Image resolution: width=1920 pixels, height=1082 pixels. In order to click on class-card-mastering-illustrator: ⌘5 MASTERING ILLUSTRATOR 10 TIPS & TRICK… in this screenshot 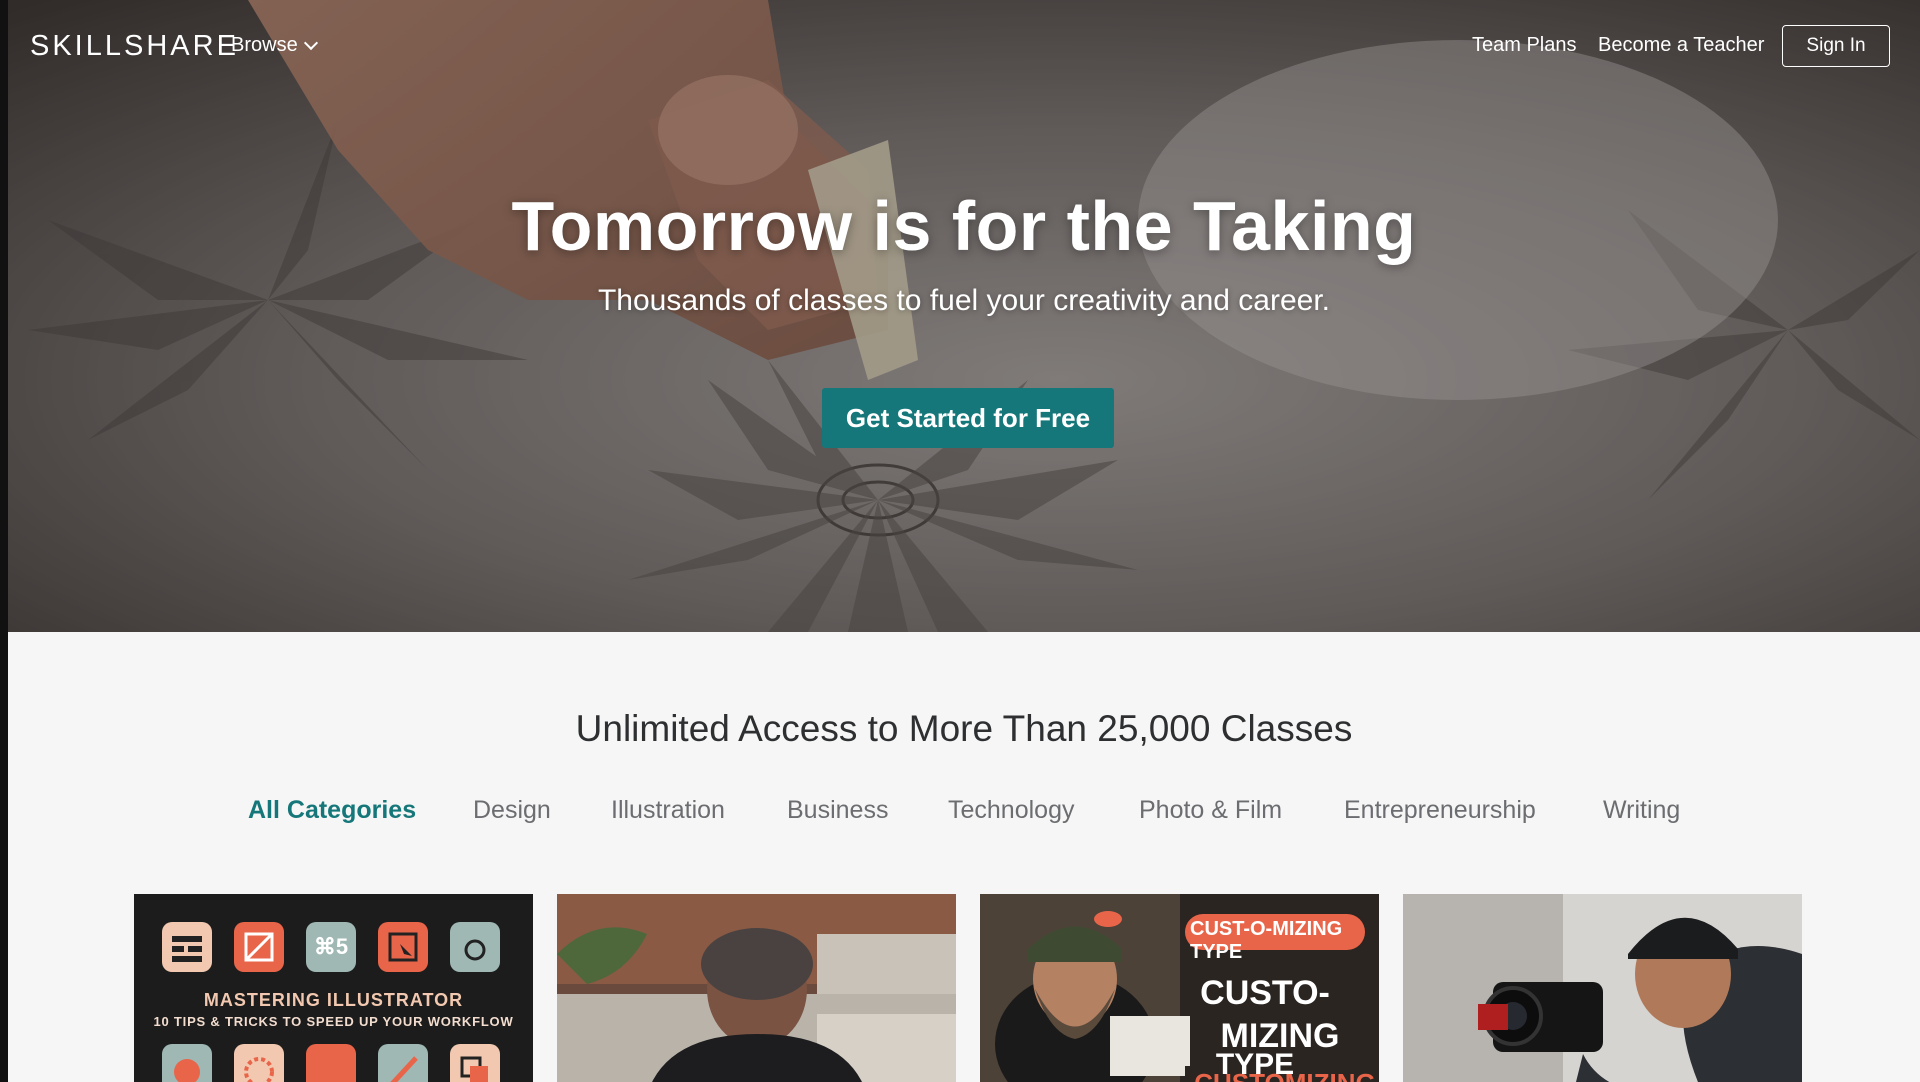, I will do `click(333, 988)`.